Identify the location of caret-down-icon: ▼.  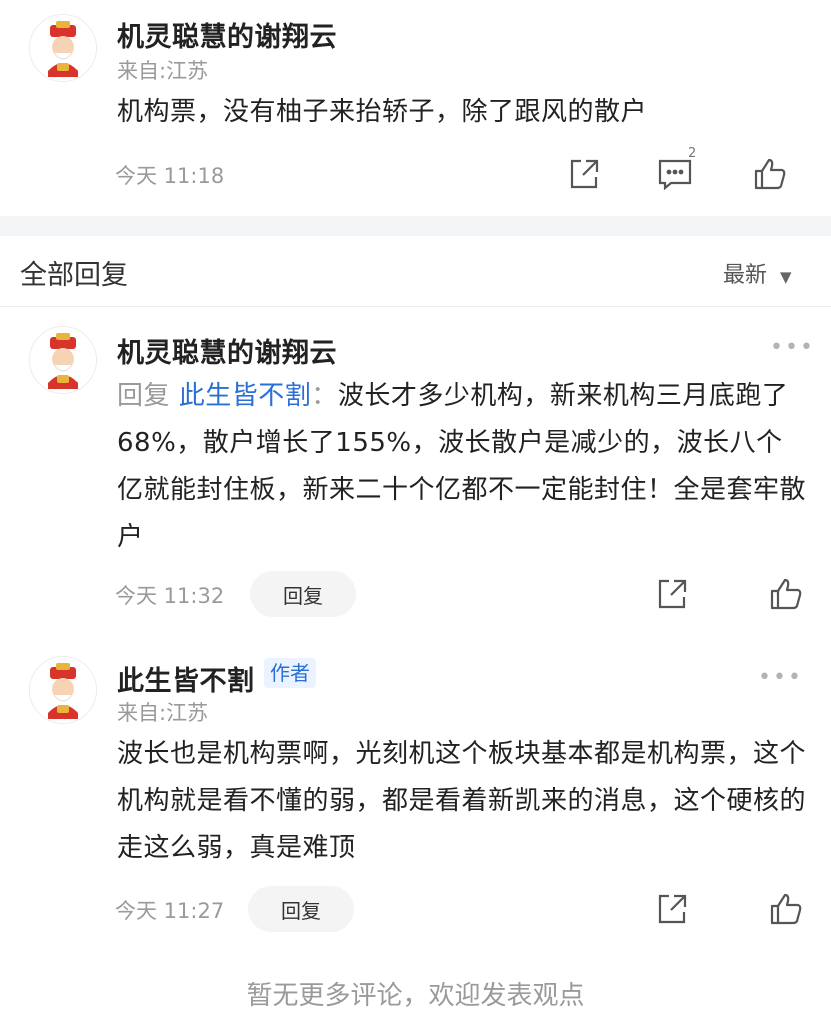
(786, 277).